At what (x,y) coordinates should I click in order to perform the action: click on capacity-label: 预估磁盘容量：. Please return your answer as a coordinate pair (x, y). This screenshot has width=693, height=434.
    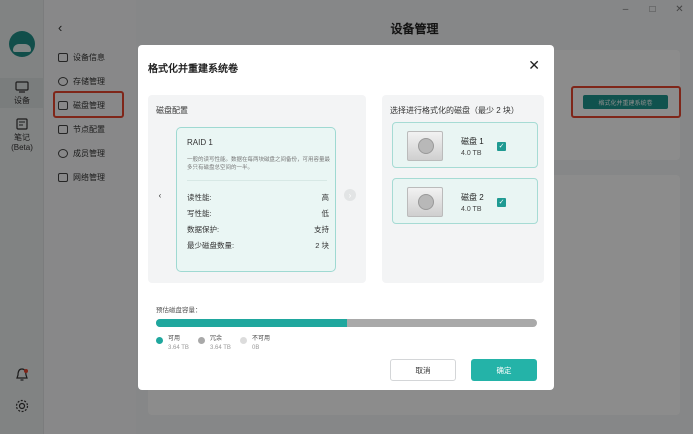
    Looking at the image, I should click on (179, 310).